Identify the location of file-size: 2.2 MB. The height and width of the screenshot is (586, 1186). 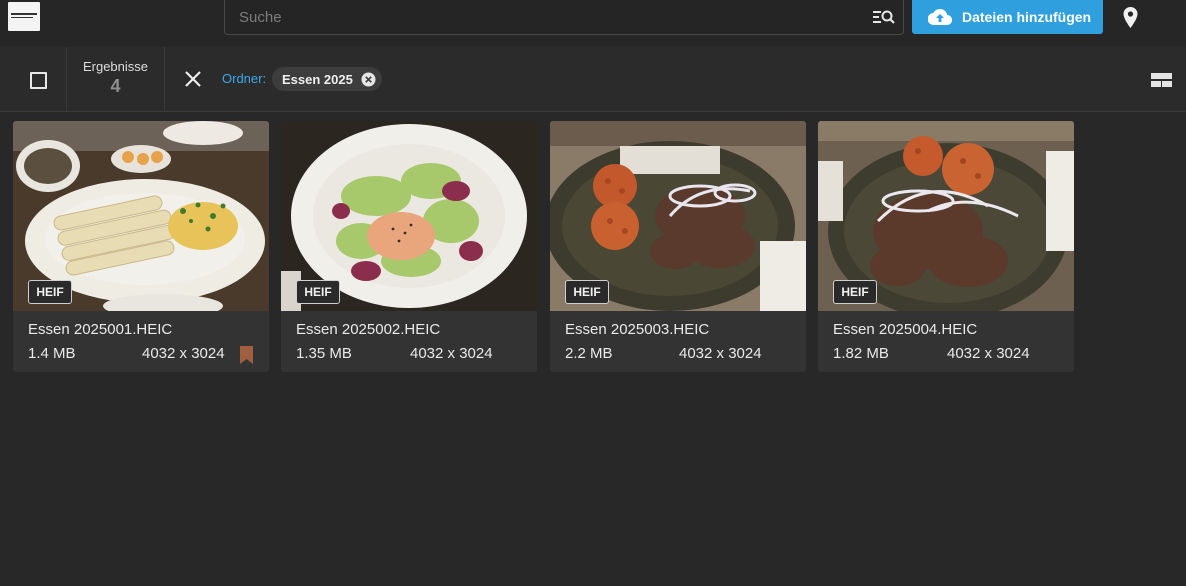
(589, 353).